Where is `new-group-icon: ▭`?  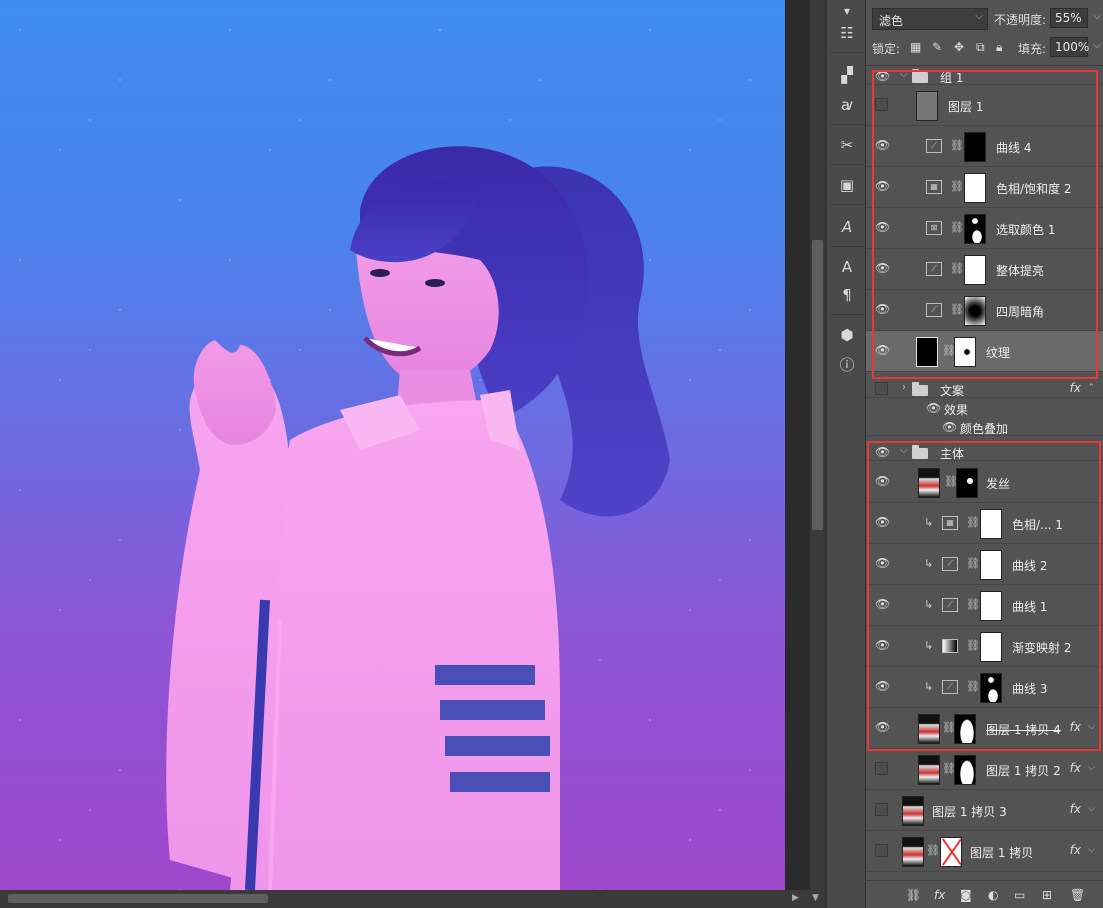 new-group-icon: ▭ is located at coordinates (1019, 895).